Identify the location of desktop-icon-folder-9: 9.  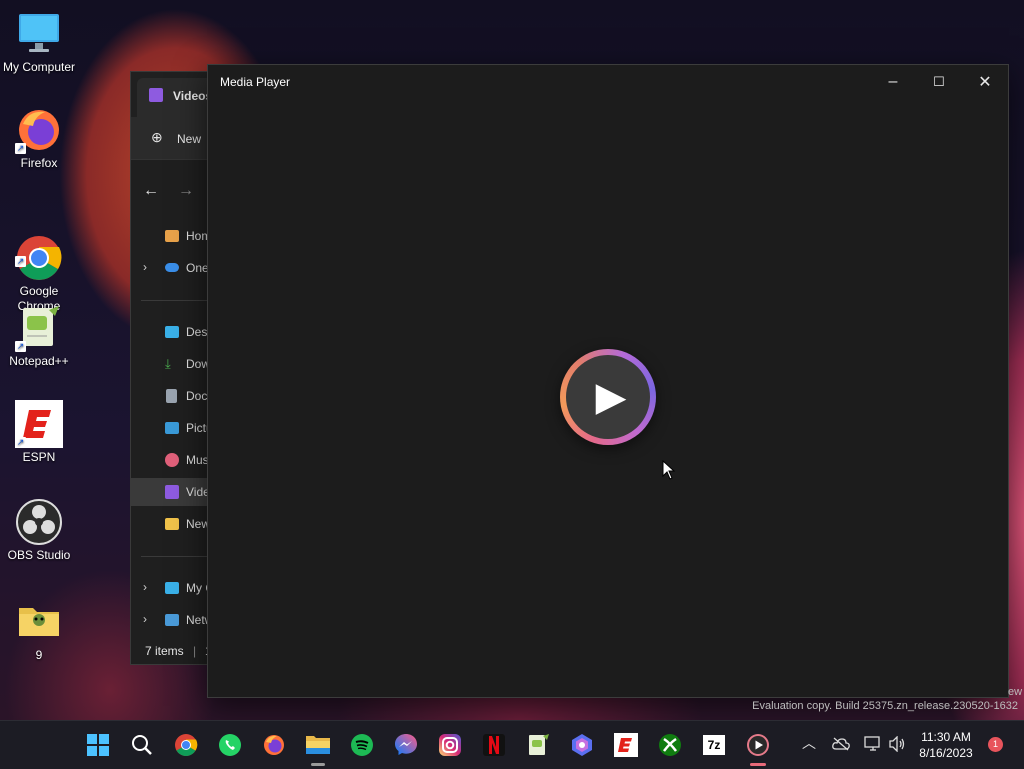
(39, 630).